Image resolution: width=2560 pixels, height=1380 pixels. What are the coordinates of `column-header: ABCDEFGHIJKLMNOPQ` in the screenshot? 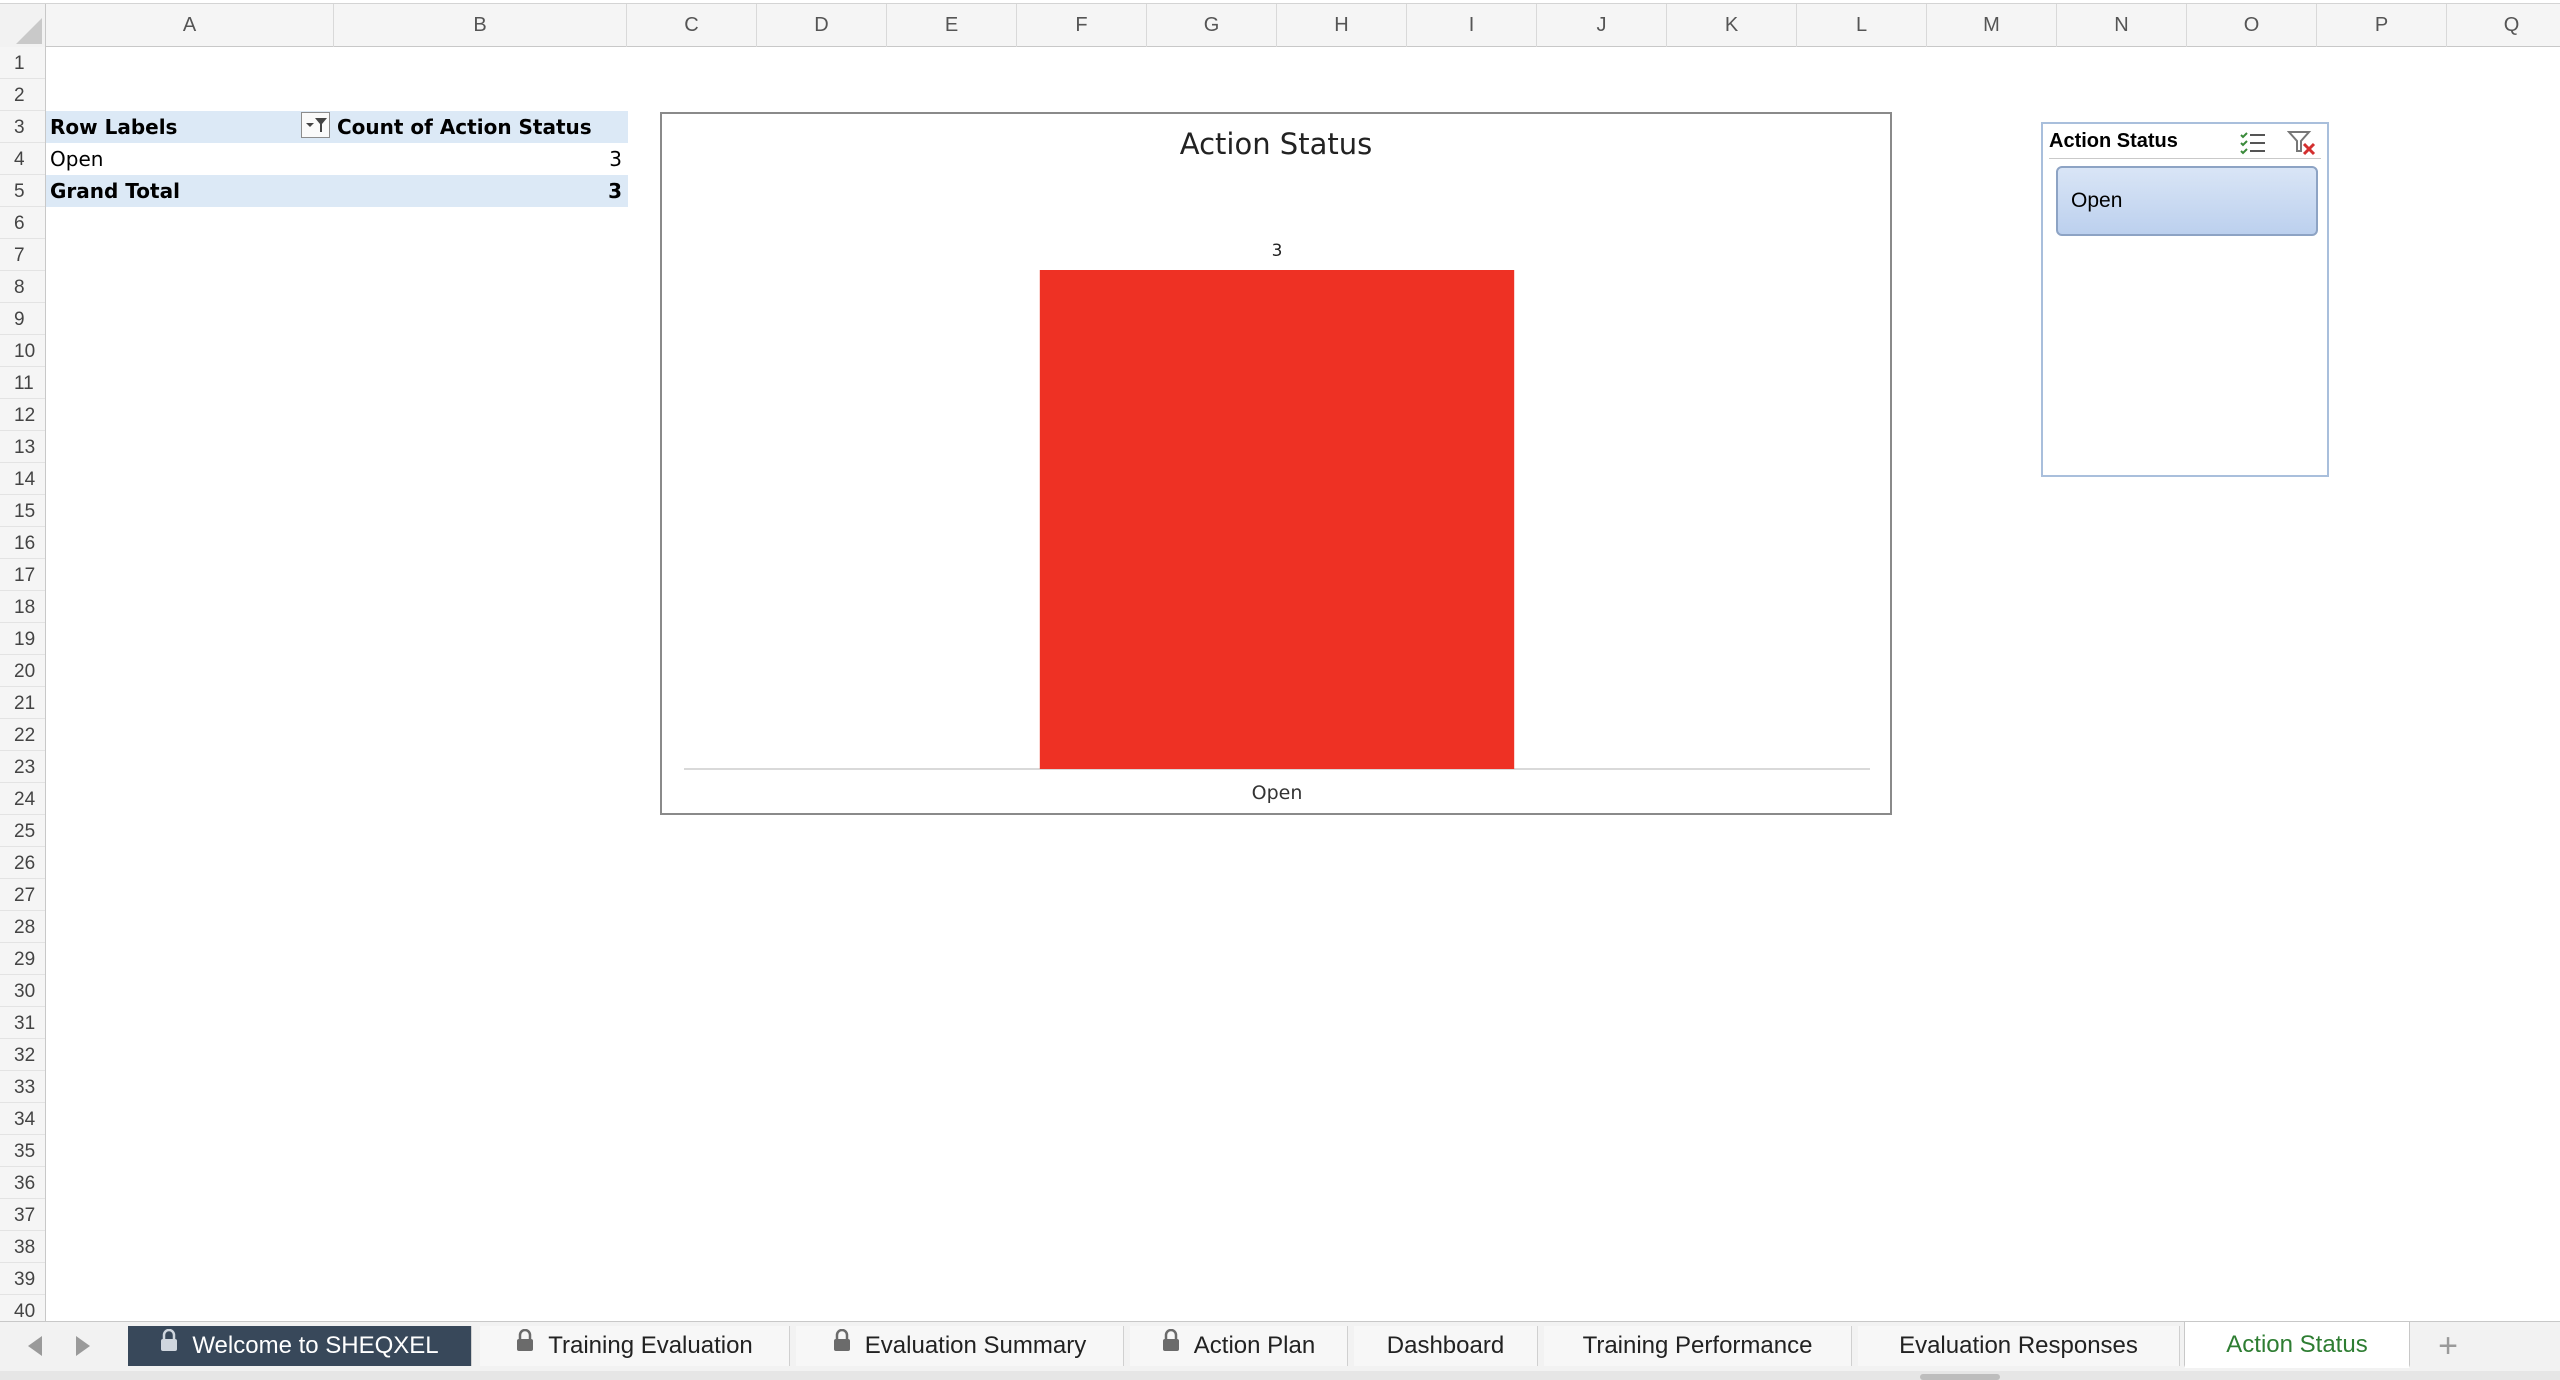 It's located at (1280, 25).